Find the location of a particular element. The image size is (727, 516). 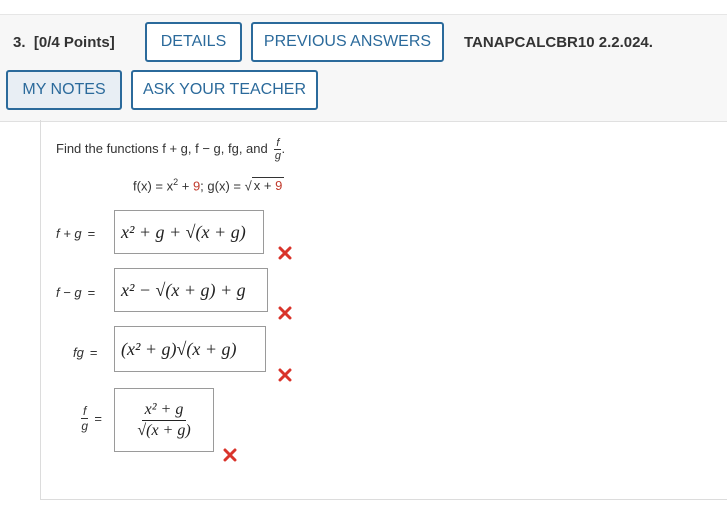

quotient-denominator: √(x + g) is located at coordinates (164, 430).